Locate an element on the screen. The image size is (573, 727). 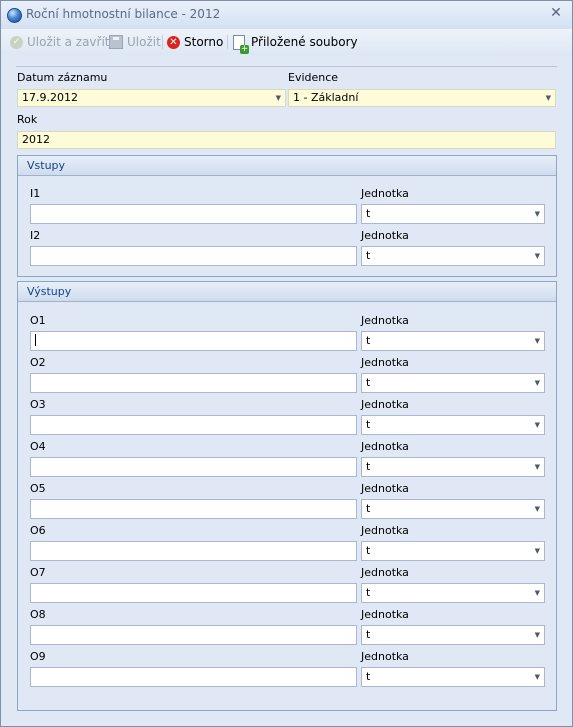
date-label: Datum záznamu is located at coordinates (62, 77).